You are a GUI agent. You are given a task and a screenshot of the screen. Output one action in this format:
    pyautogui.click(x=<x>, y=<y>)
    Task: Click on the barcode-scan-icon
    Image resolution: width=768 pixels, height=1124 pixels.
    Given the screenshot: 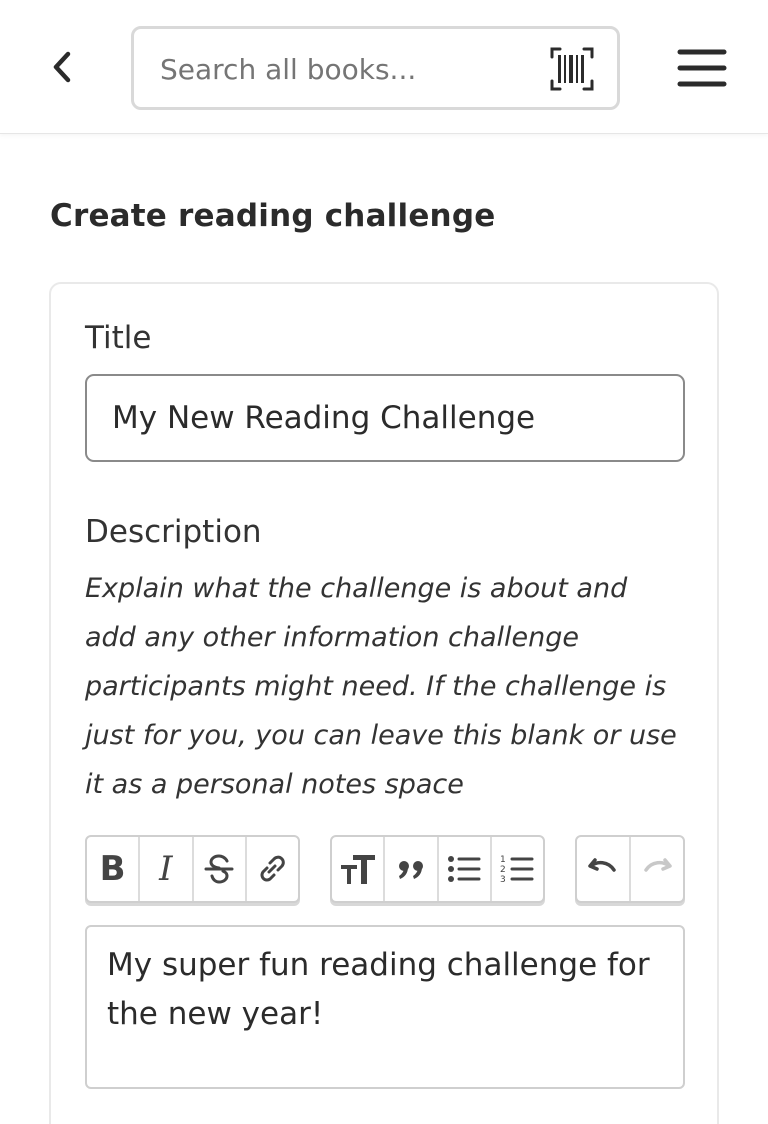 What is the action you would take?
    pyautogui.click(x=572, y=69)
    